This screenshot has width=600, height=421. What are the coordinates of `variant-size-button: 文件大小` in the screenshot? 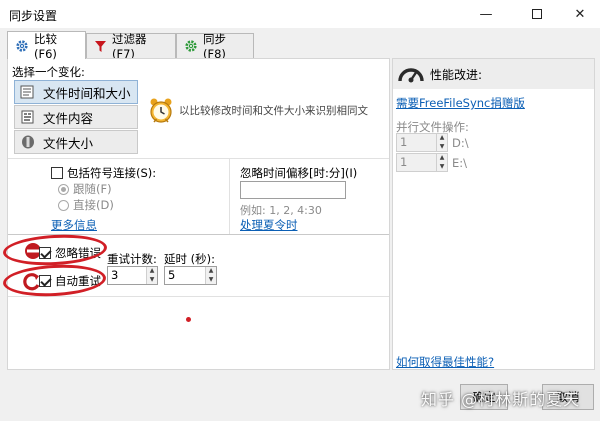 It's located at (76, 142).